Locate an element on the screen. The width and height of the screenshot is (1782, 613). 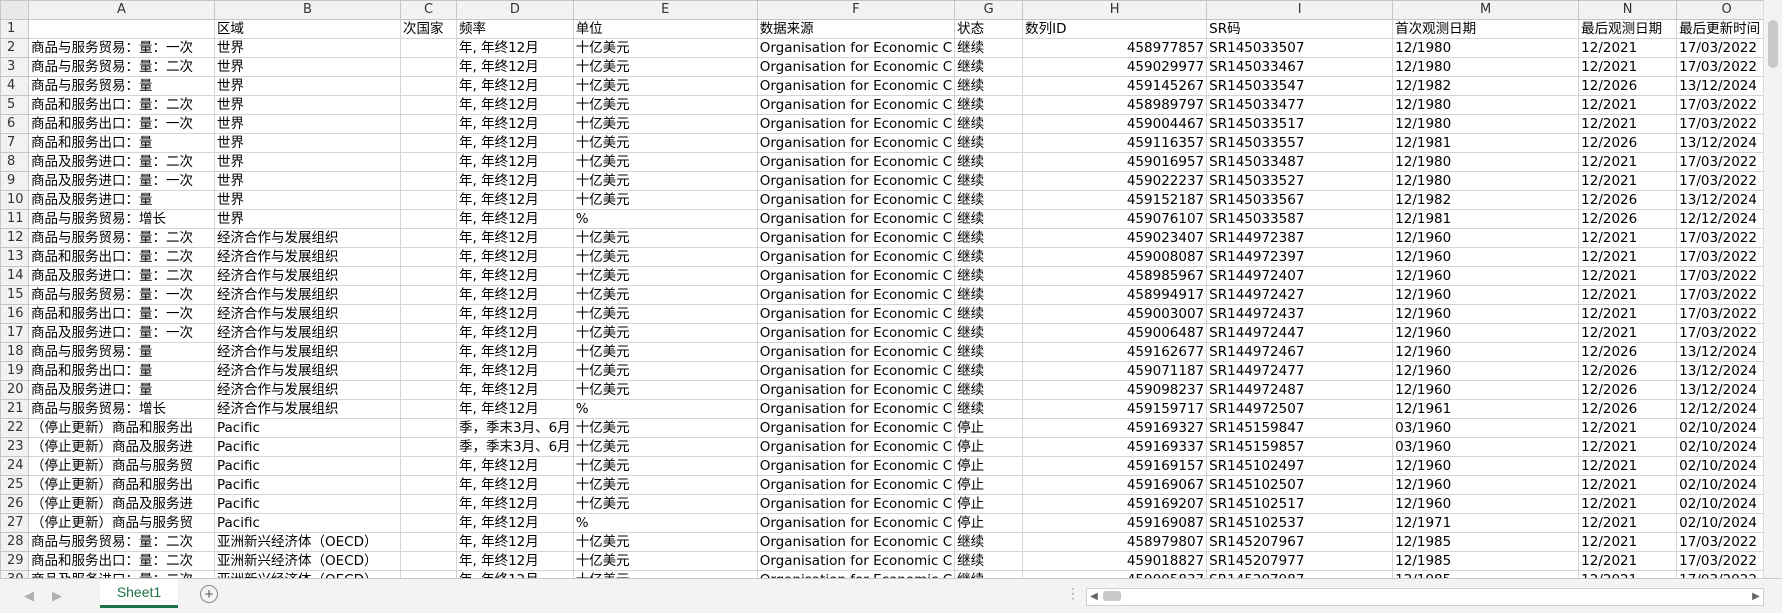
row-number: 7 is located at coordinates (14, 143).